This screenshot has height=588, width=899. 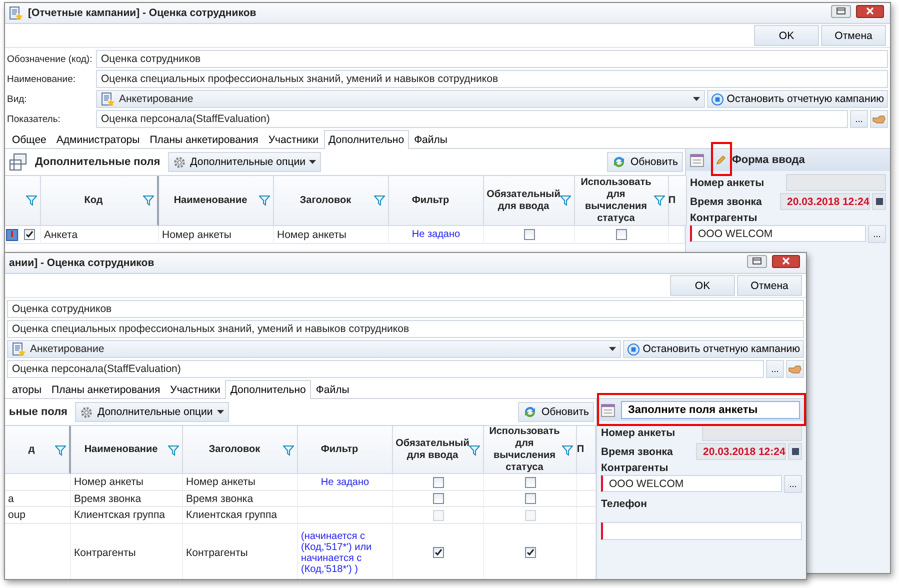 What do you see at coordinates (127, 499) in the screenshot?
I see `table-cell: Время звонка` at bounding box center [127, 499].